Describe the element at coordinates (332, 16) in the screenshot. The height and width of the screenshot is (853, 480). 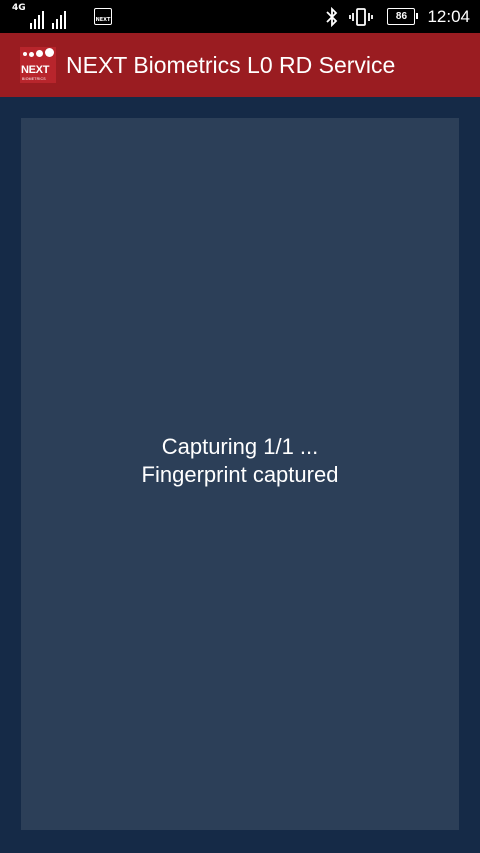
I see `bluetooth-icon` at that location.